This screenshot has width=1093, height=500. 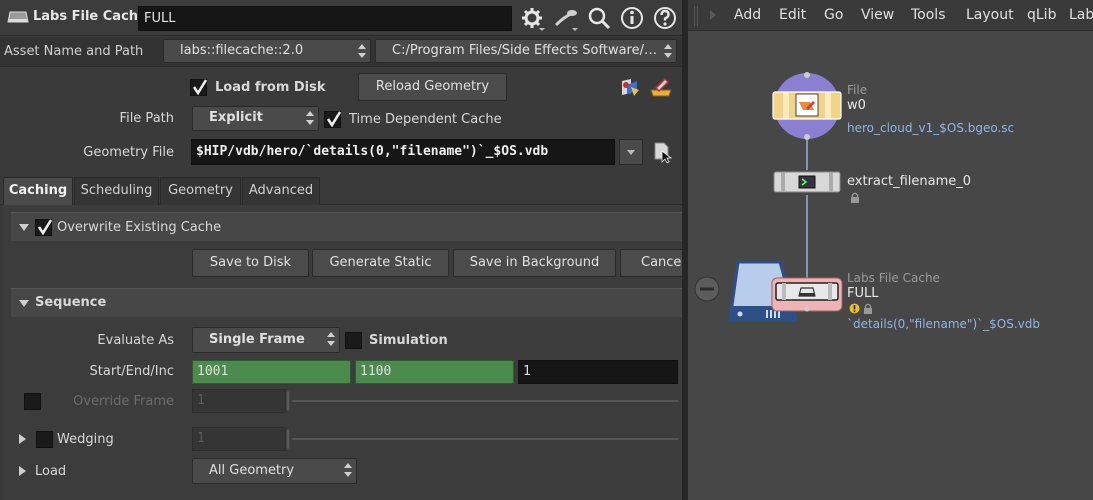 What do you see at coordinates (380, 263) in the screenshot?
I see `generate-static-button: Generate Static` at bounding box center [380, 263].